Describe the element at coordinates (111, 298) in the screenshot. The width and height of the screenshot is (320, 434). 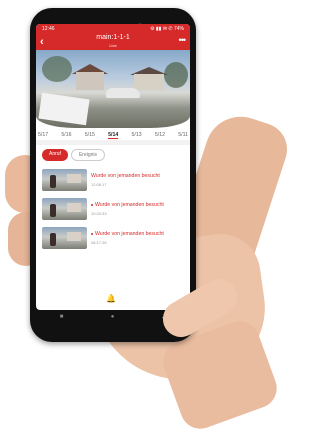
I see `doorbell-icon: 🔔` at that location.